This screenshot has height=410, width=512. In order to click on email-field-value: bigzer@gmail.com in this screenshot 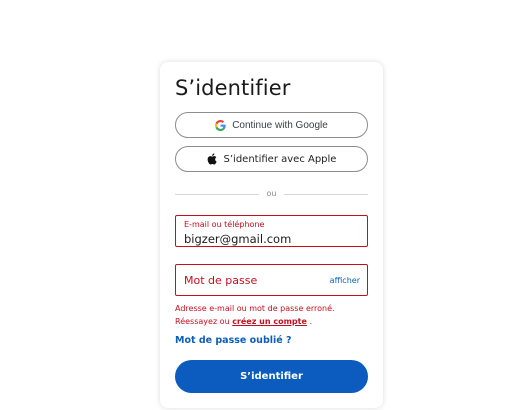, I will do `click(237, 239)`.